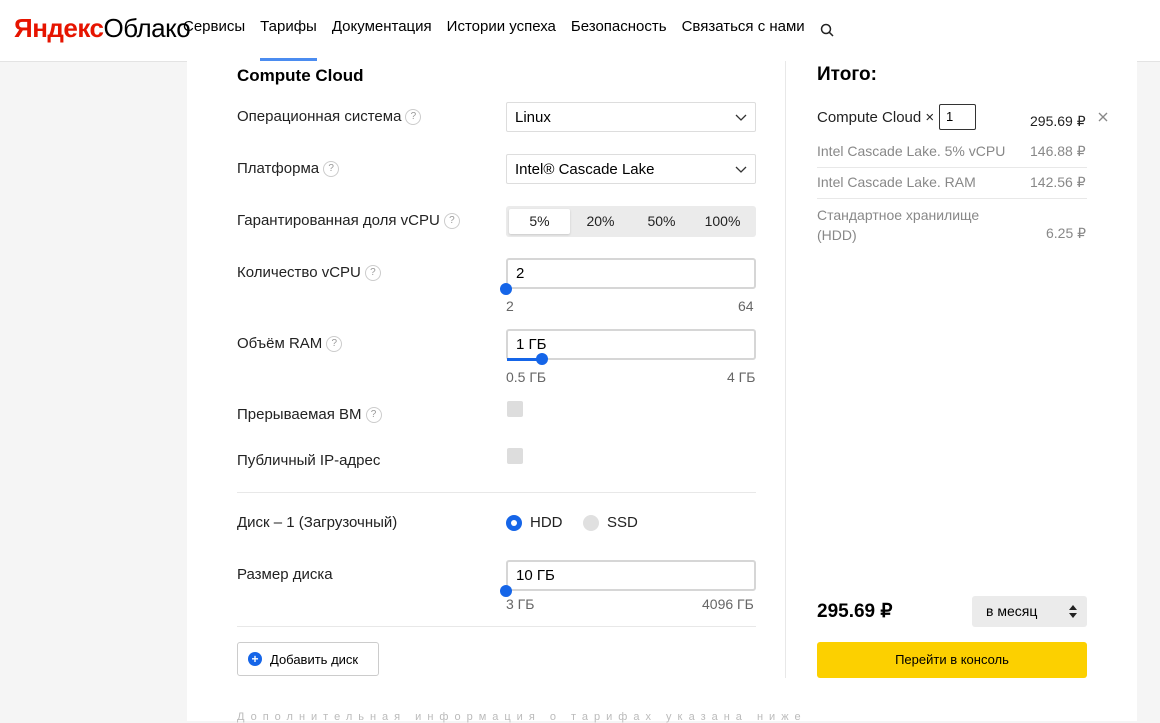 The width and height of the screenshot is (1160, 723). I want to click on summary-line-price: 142.56 ₽, so click(1058, 182).